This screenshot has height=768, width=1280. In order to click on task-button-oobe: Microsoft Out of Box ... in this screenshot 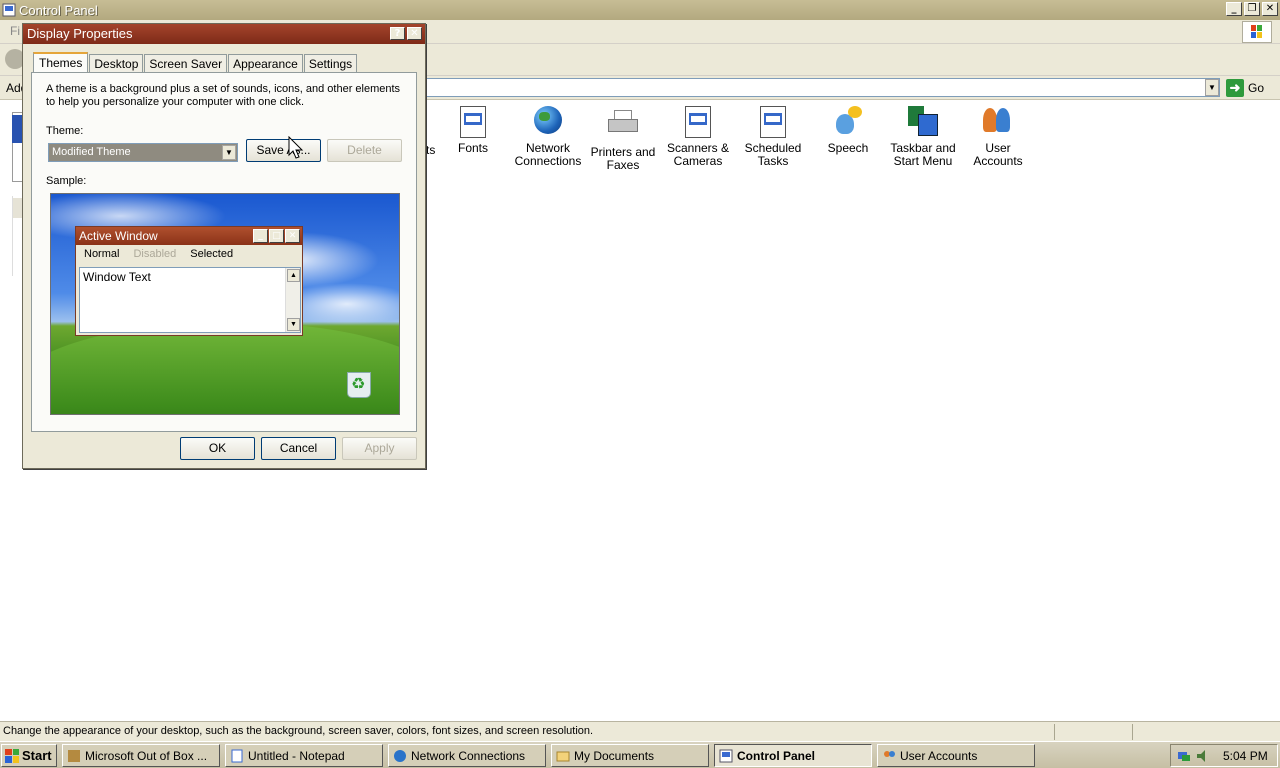, I will do `click(141, 755)`.